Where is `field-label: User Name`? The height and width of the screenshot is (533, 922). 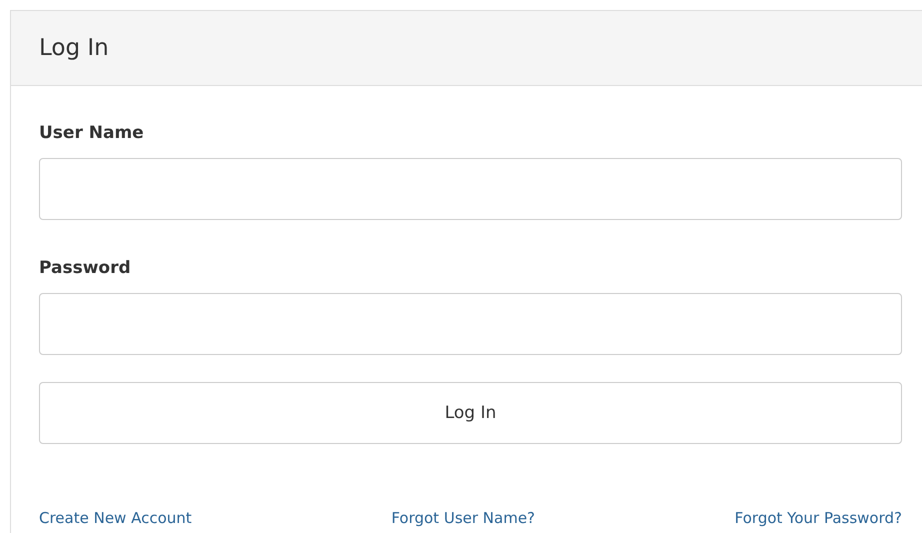 field-label: User Name is located at coordinates (91, 133).